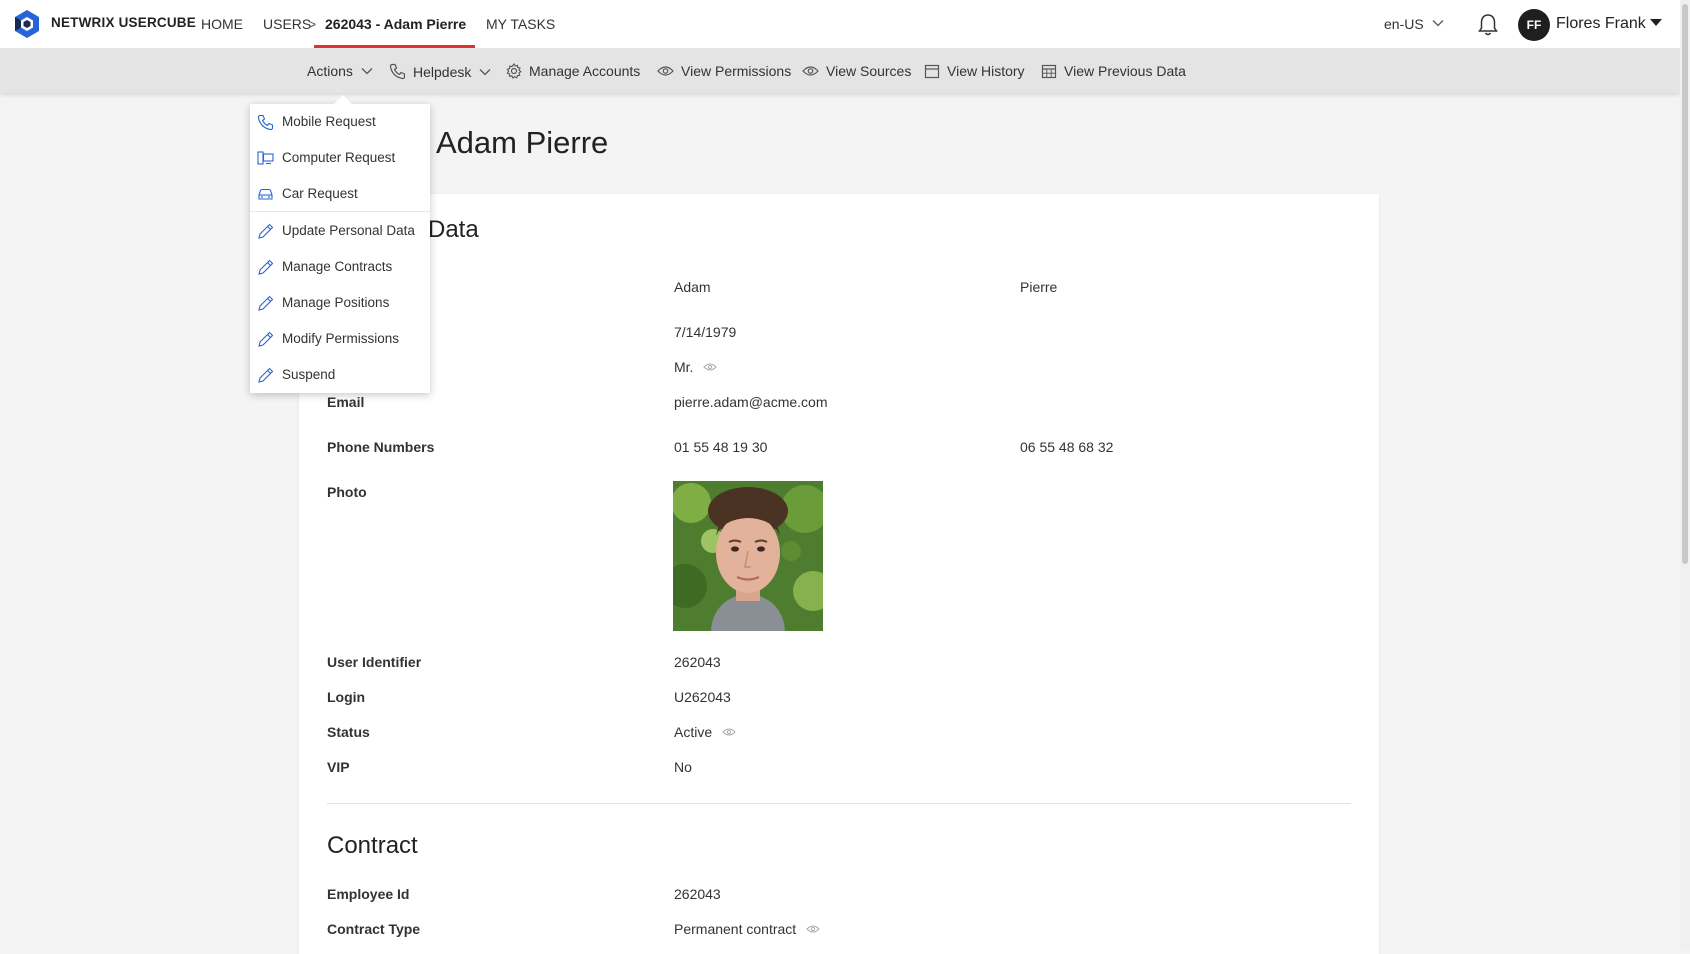 The height and width of the screenshot is (954, 1690). I want to click on personal-data-section-title: Data, so click(453, 229).